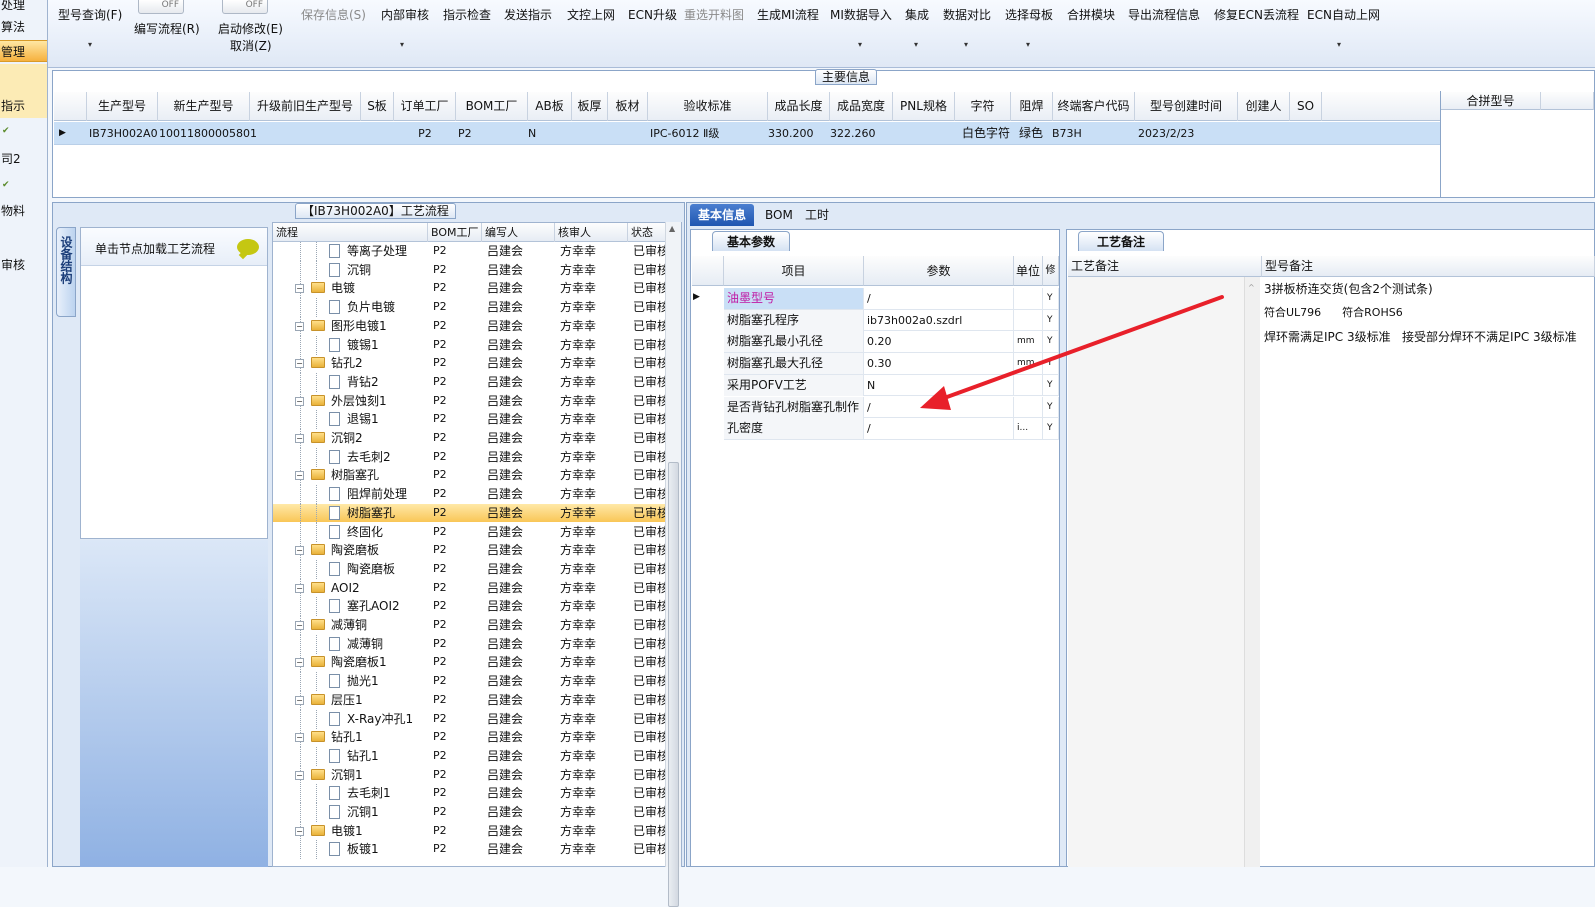 The image size is (1595, 907). Describe the element at coordinates (122, 106) in the screenshot. I see `col-header: 生产型号` at that location.